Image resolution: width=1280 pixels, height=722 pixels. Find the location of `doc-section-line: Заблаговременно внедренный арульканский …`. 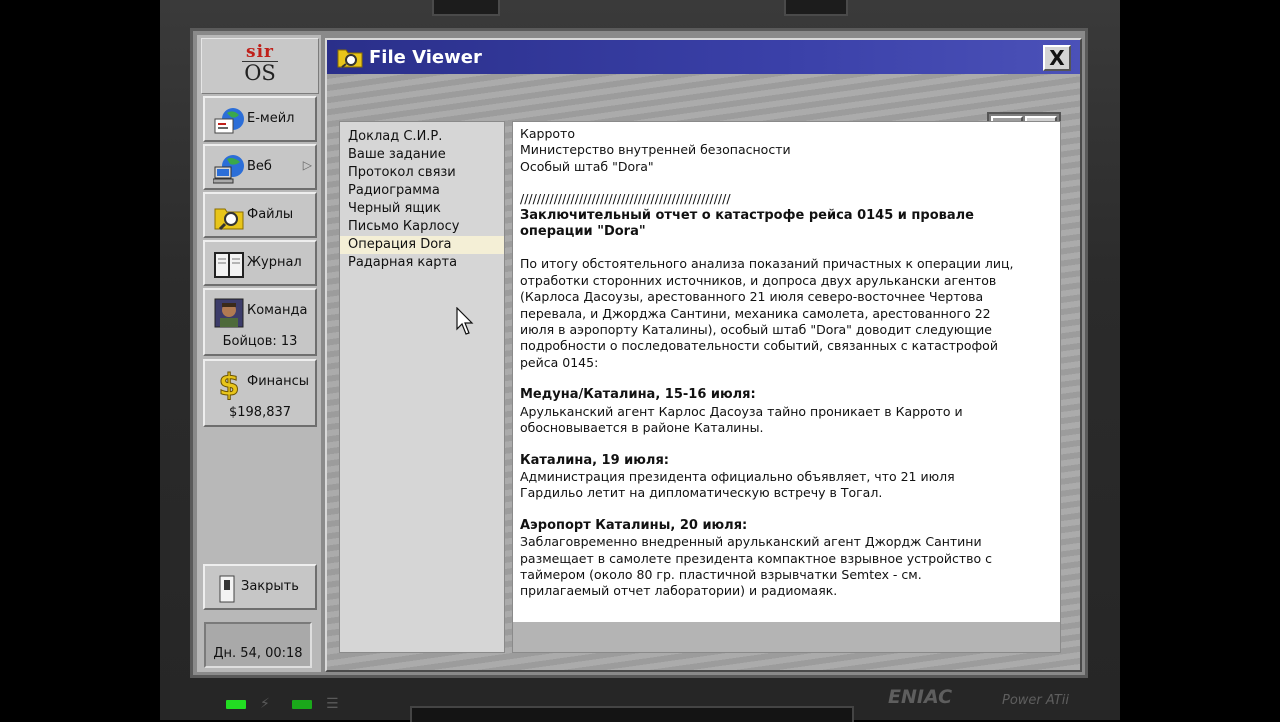

doc-section-line: Заблаговременно внедренный арульканский … is located at coordinates (751, 542).